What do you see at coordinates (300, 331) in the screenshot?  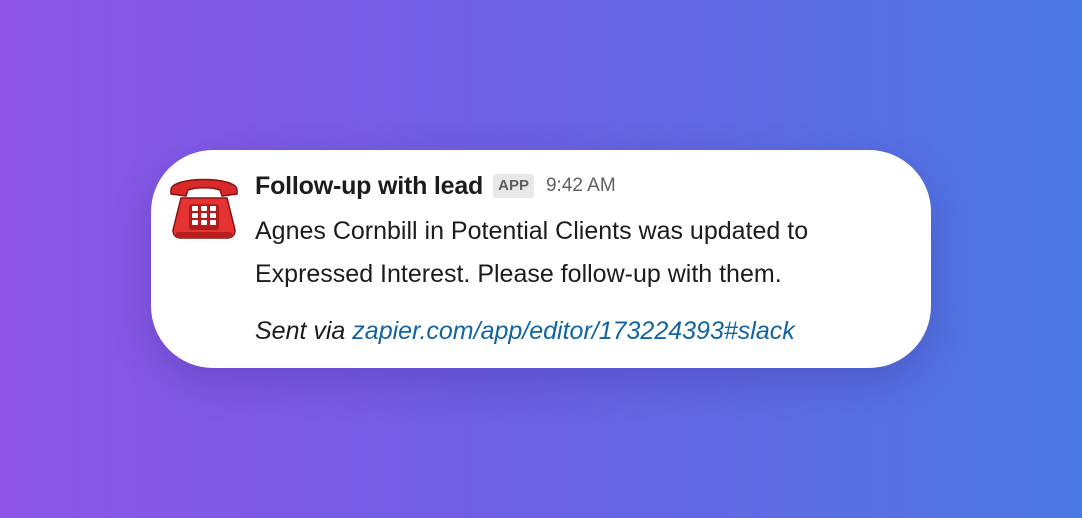 I see `footer-prefix: Sent via` at bounding box center [300, 331].